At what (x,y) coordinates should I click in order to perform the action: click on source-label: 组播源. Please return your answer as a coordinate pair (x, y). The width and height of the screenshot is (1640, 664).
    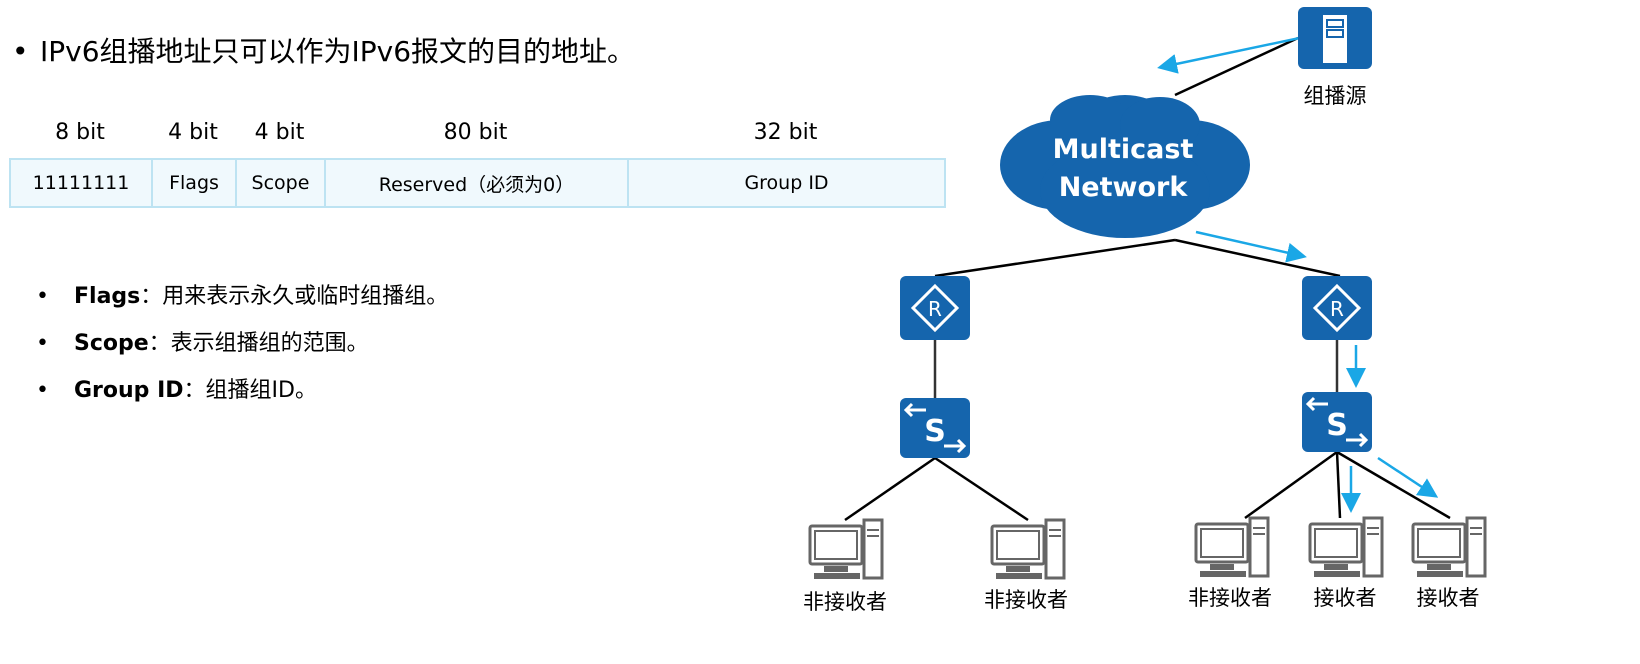
    Looking at the image, I should click on (1335, 96).